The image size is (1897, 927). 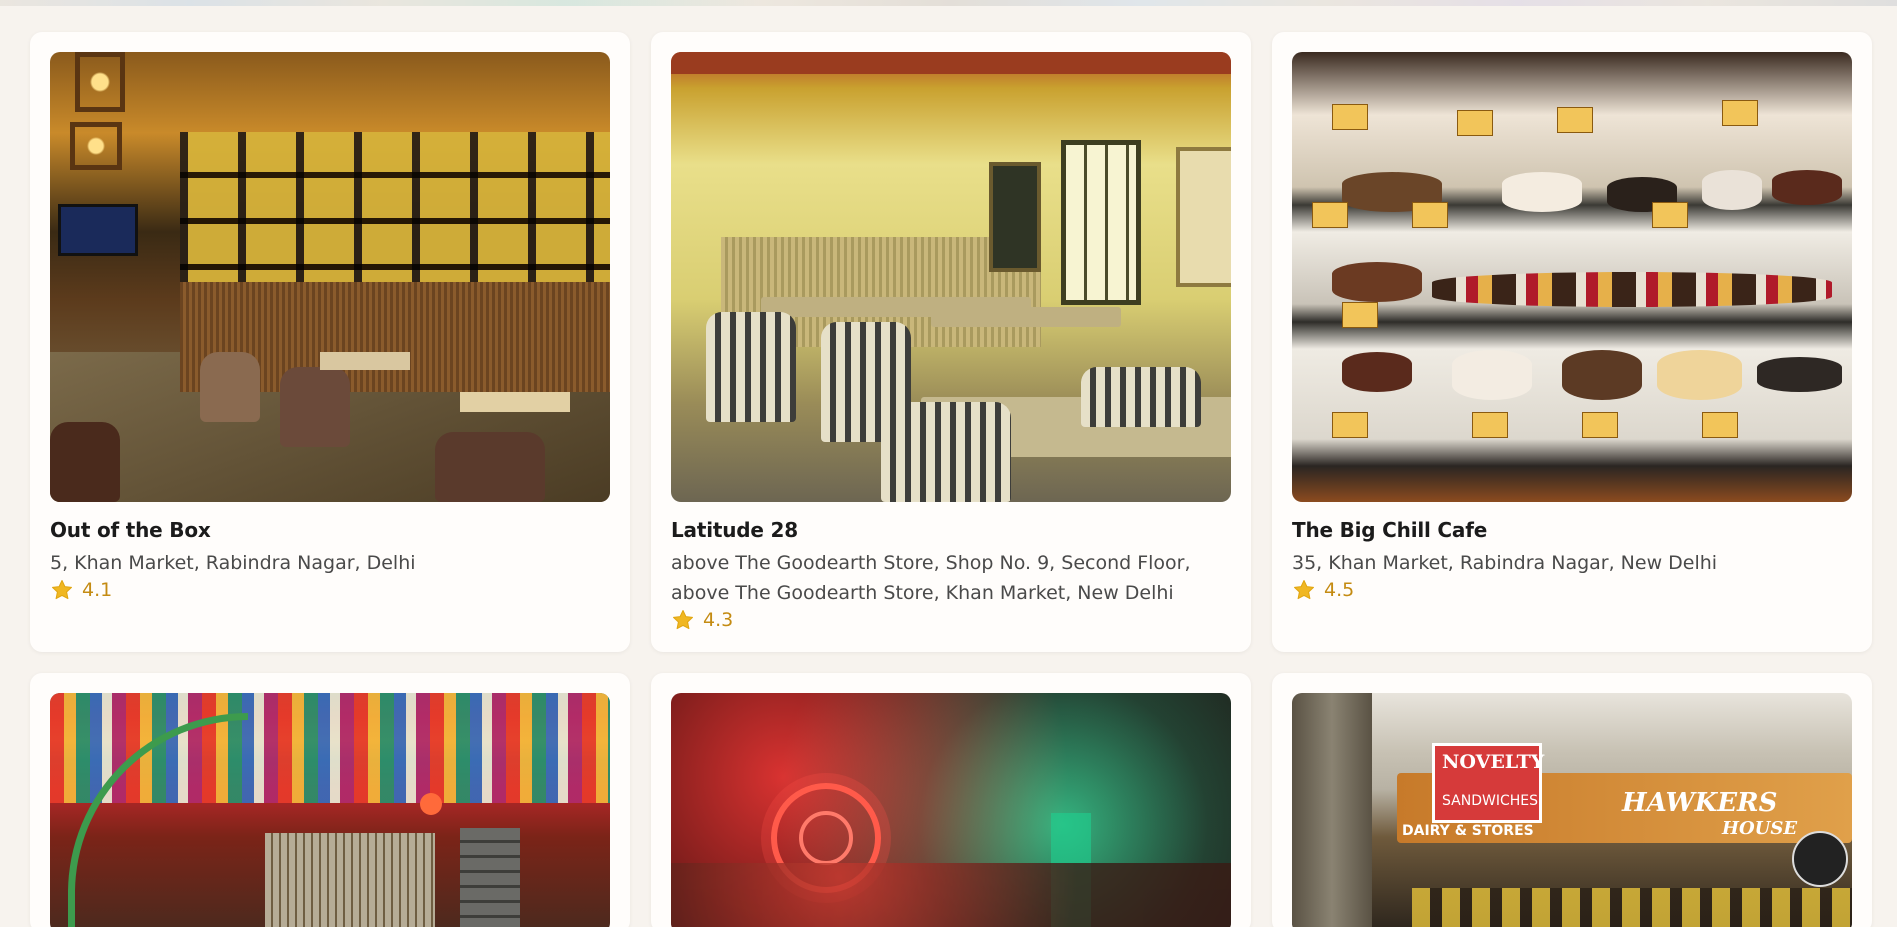 What do you see at coordinates (1760, 828) in the screenshot?
I see `sign-text: HOUSE` at bounding box center [1760, 828].